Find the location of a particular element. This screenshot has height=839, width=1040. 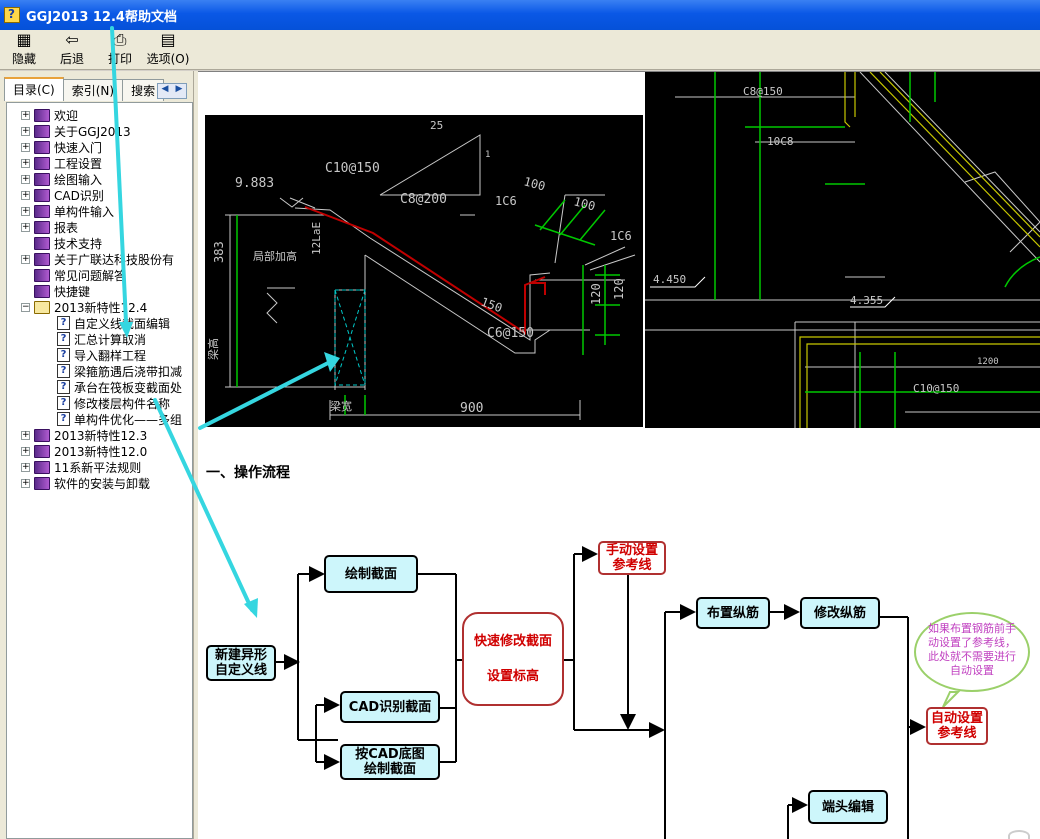

tree-item-label: 单构件输入 is located at coordinates (84, 211).